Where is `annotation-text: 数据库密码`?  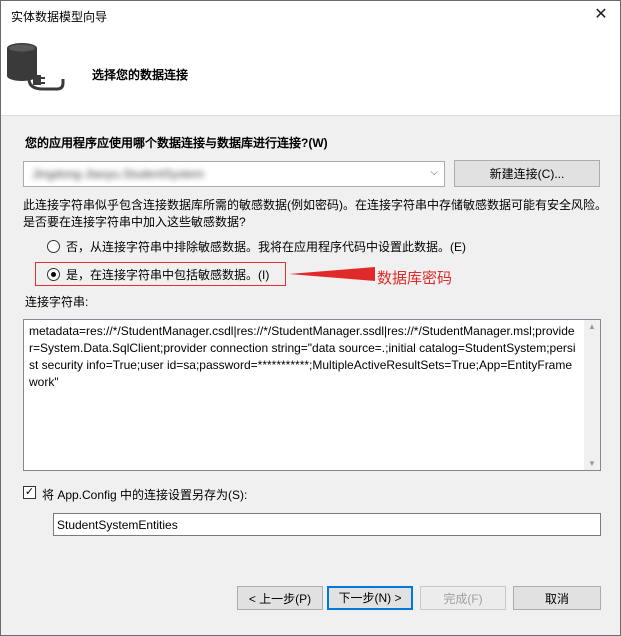 annotation-text: 数据库密码 is located at coordinates (415, 278).